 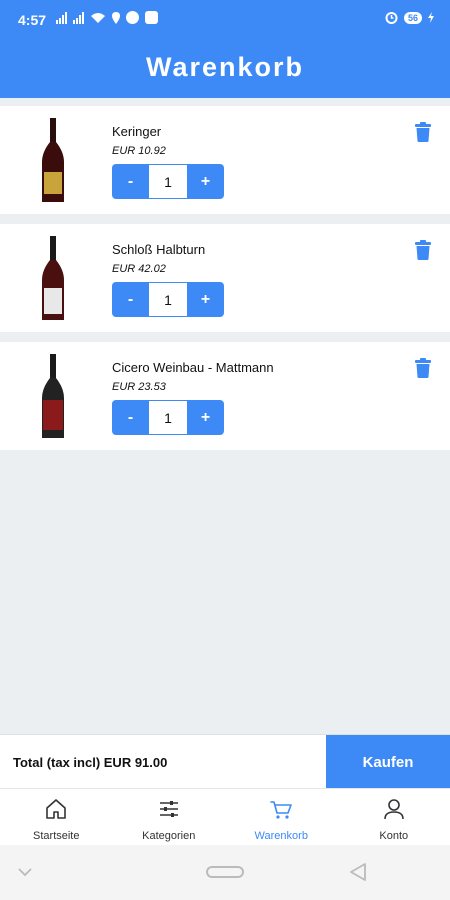 I want to click on bottom-nav: Startseite Kategorien Warenkorb Konto, so click(x=225, y=816).